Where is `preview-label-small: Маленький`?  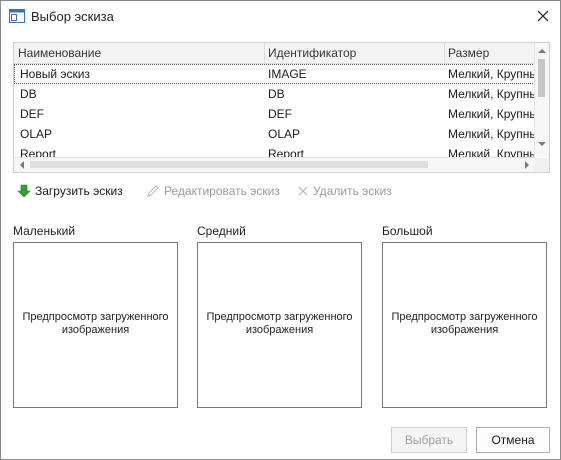 preview-label-small: Маленький is located at coordinates (44, 231).